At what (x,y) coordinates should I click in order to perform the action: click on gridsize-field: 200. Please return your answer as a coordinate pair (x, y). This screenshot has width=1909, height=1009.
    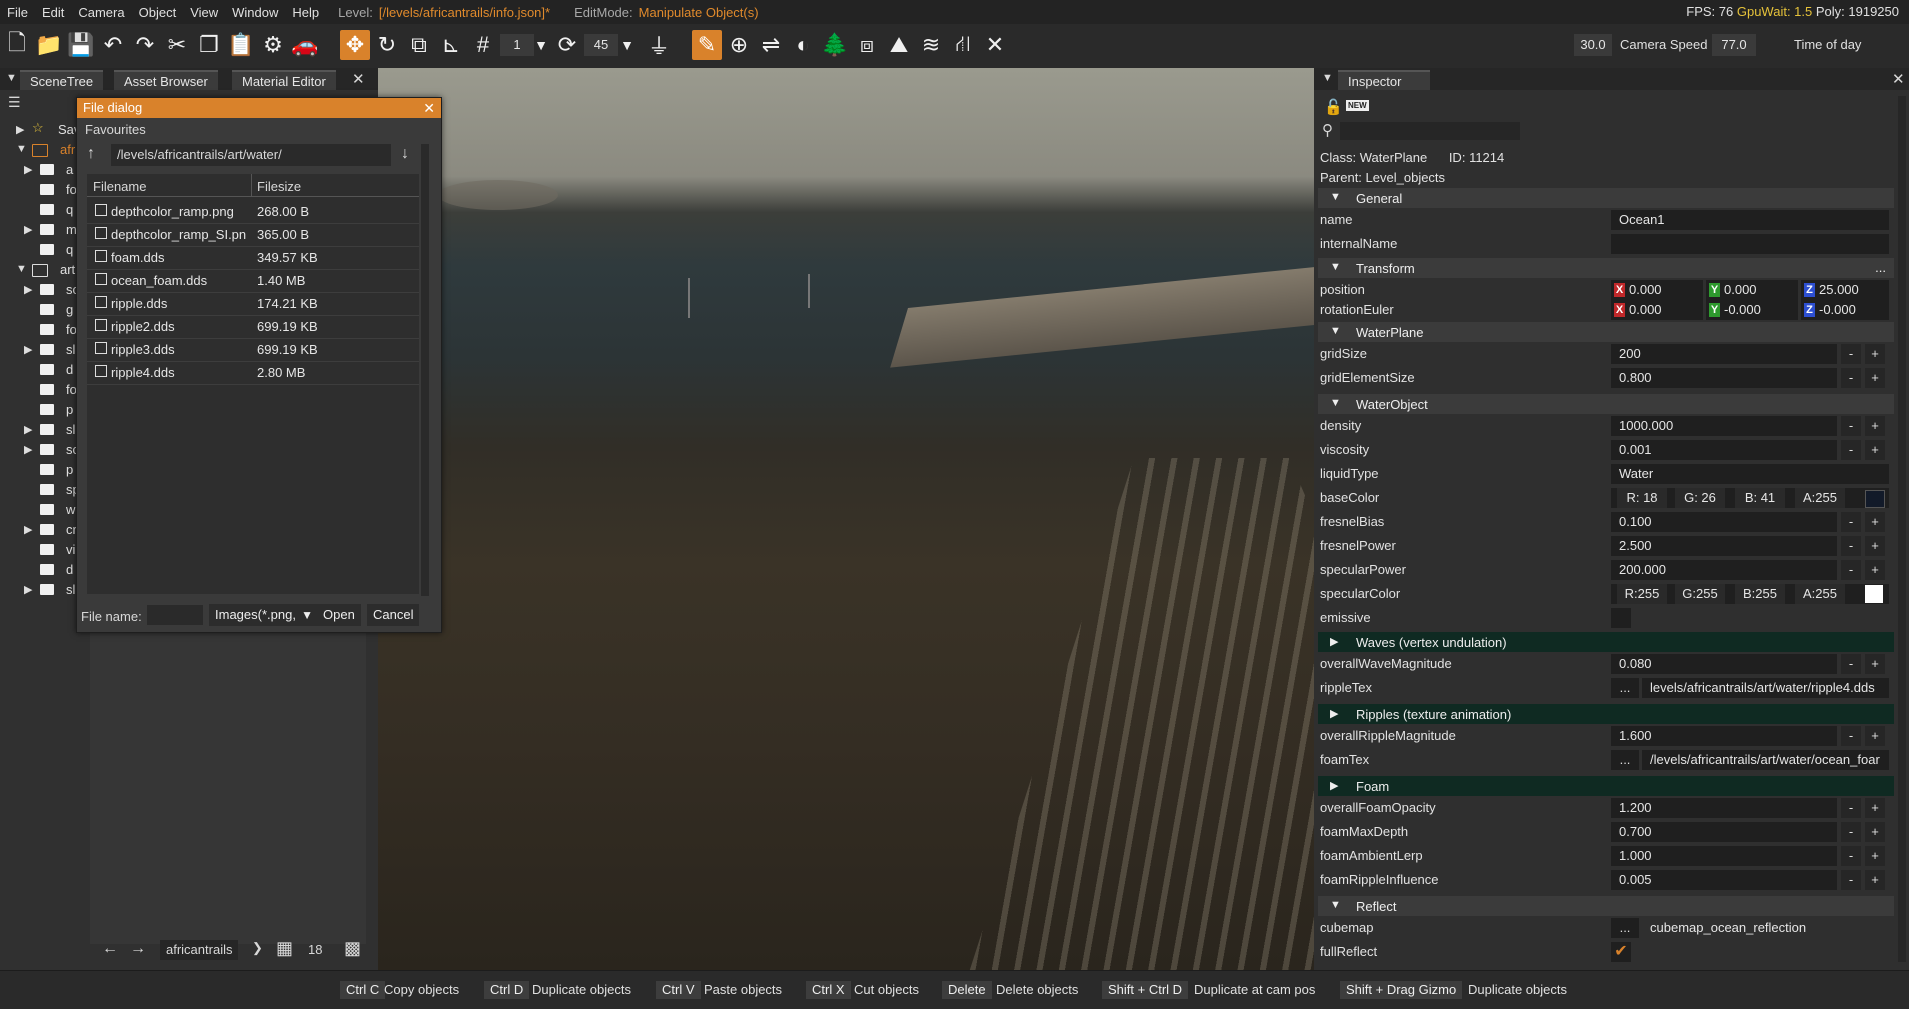
    Looking at the image, I should click on (1724, 354).